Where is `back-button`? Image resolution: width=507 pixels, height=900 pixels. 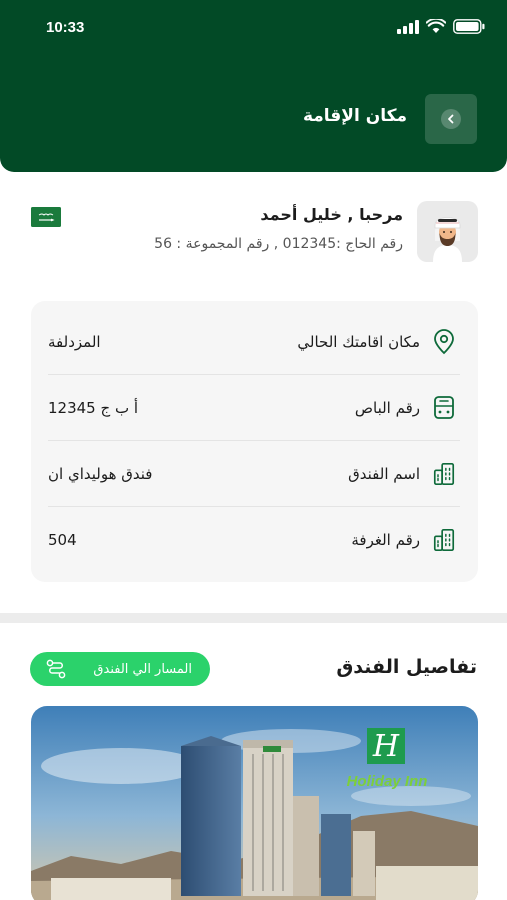 back-button is located at coordinates (451, 119).